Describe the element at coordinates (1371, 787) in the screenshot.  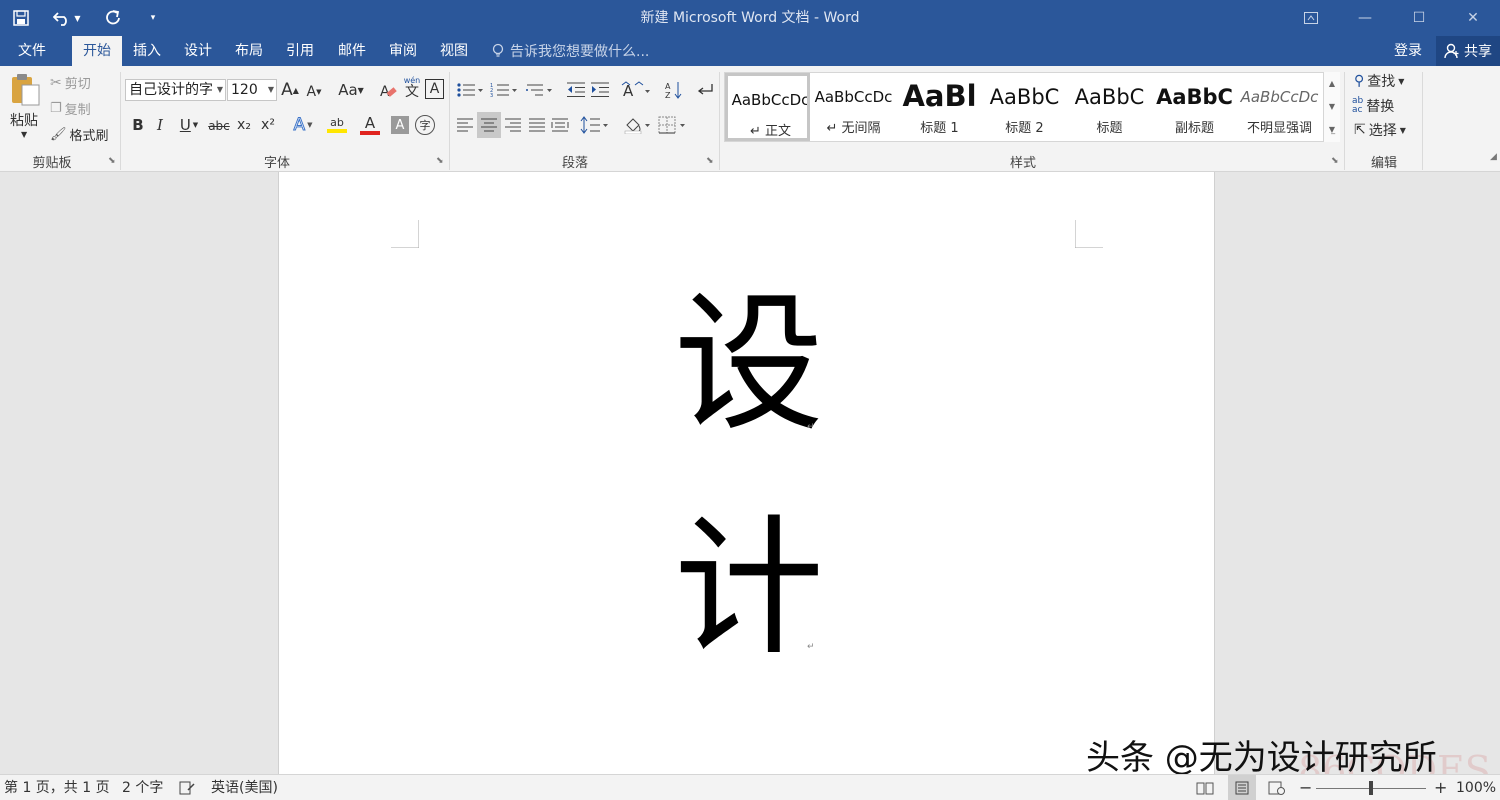
I see `zoom-slider` at that location.